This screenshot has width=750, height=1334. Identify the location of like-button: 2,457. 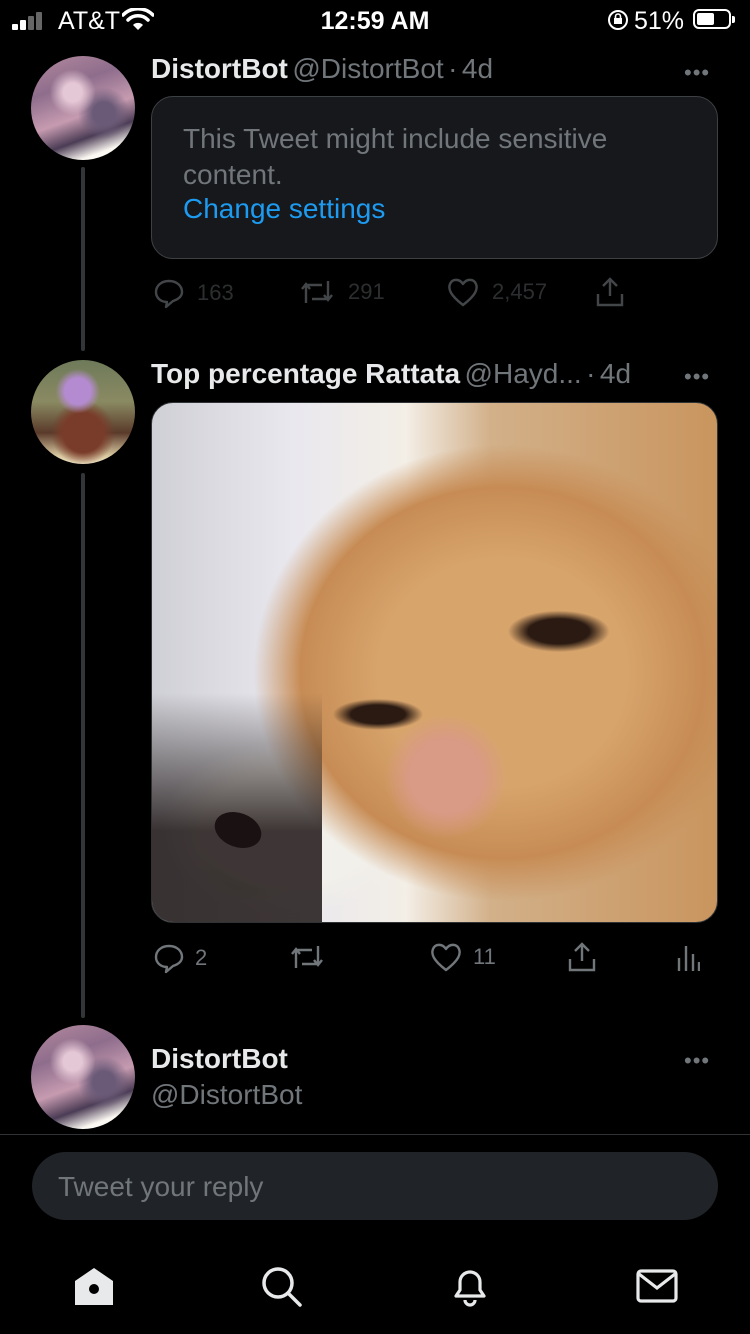
(496, 292).